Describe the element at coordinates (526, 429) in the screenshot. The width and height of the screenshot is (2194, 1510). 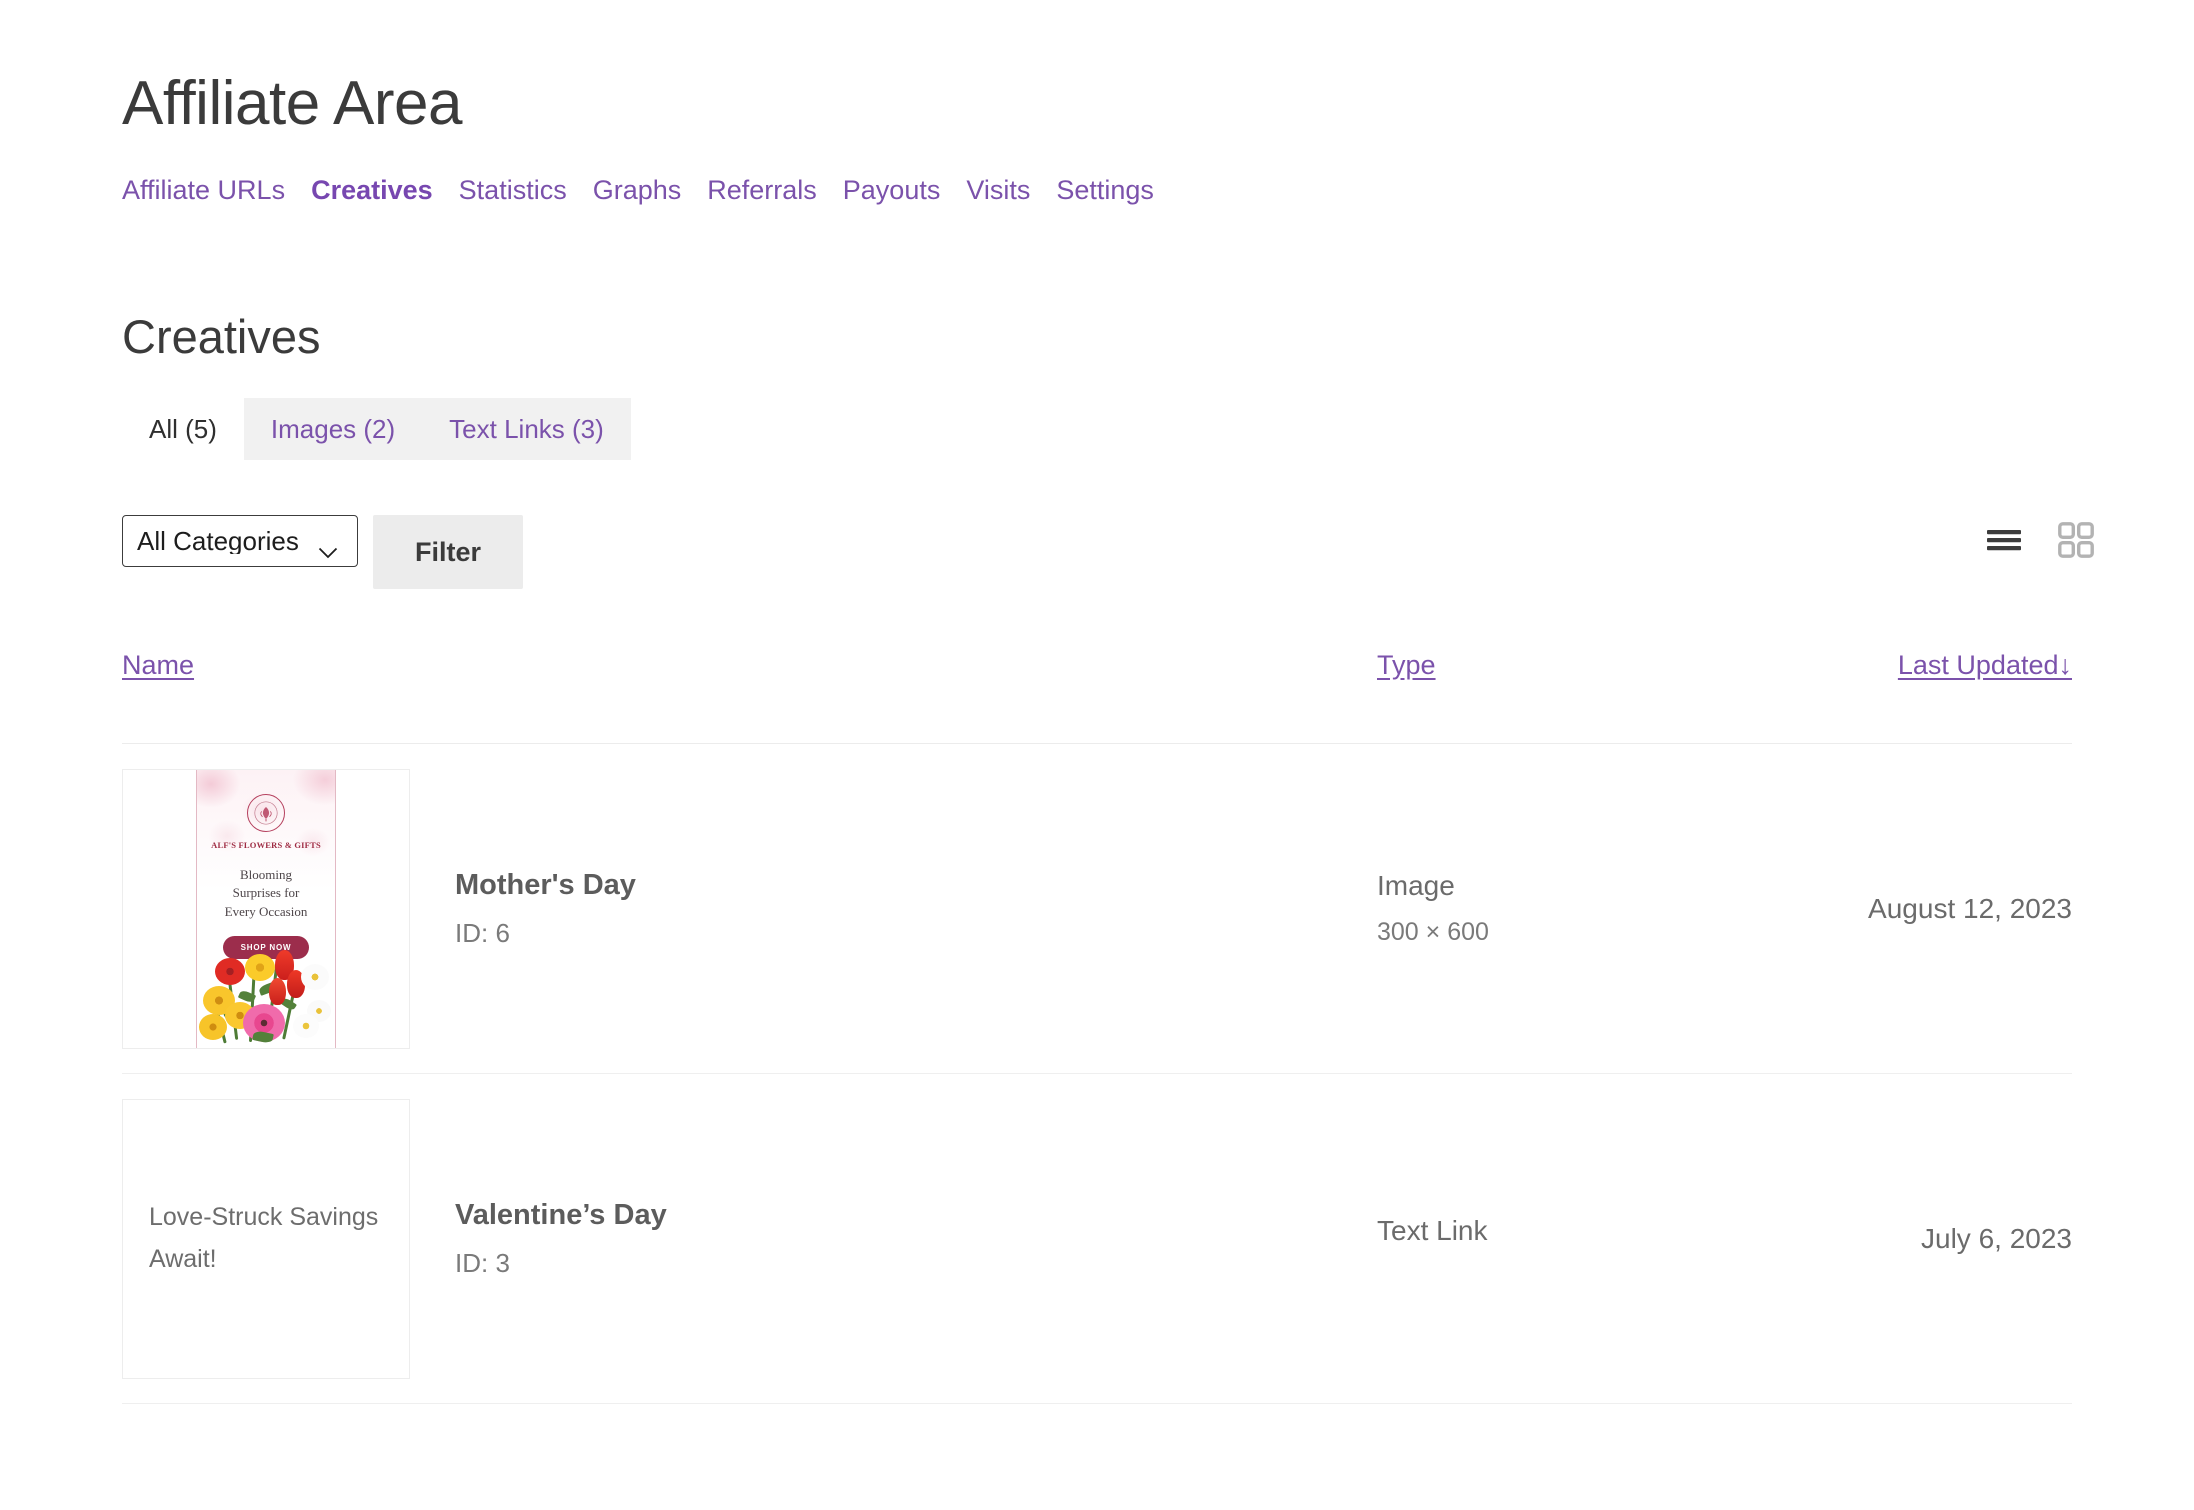
I see `tab-text-links: Text Links (3)` at that location.